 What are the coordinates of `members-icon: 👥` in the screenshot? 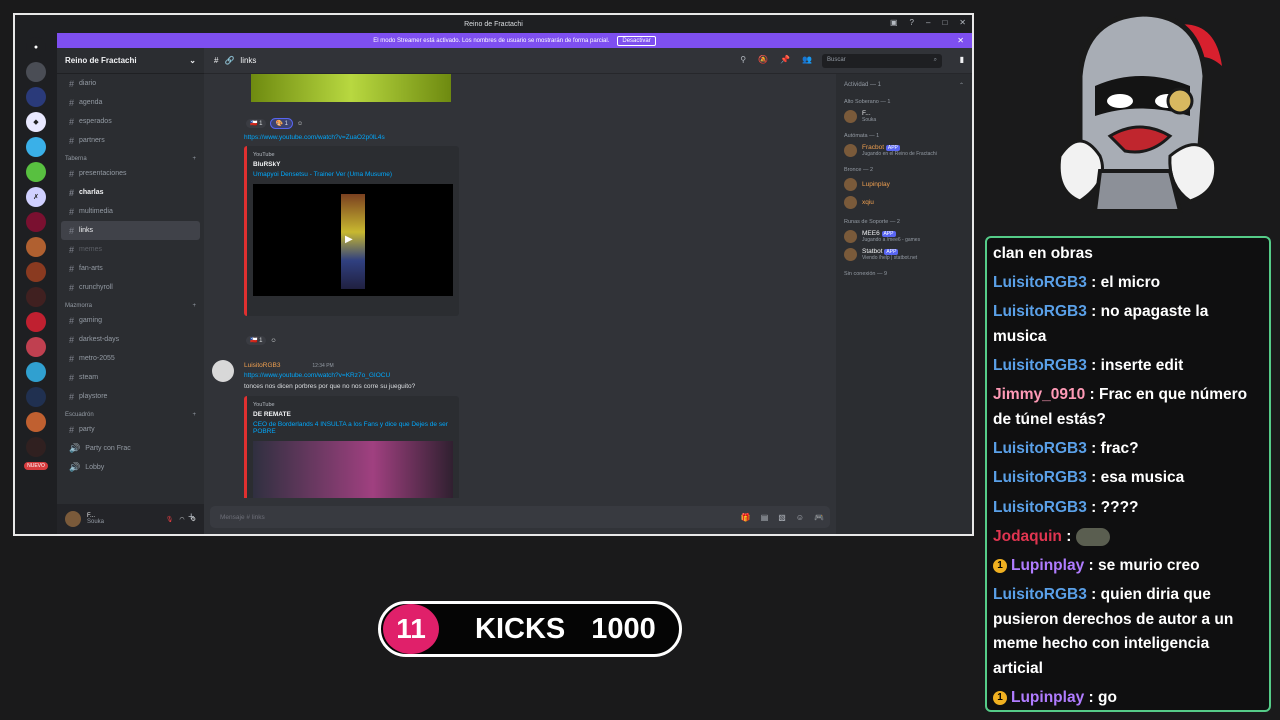 It's located at (807, 59).